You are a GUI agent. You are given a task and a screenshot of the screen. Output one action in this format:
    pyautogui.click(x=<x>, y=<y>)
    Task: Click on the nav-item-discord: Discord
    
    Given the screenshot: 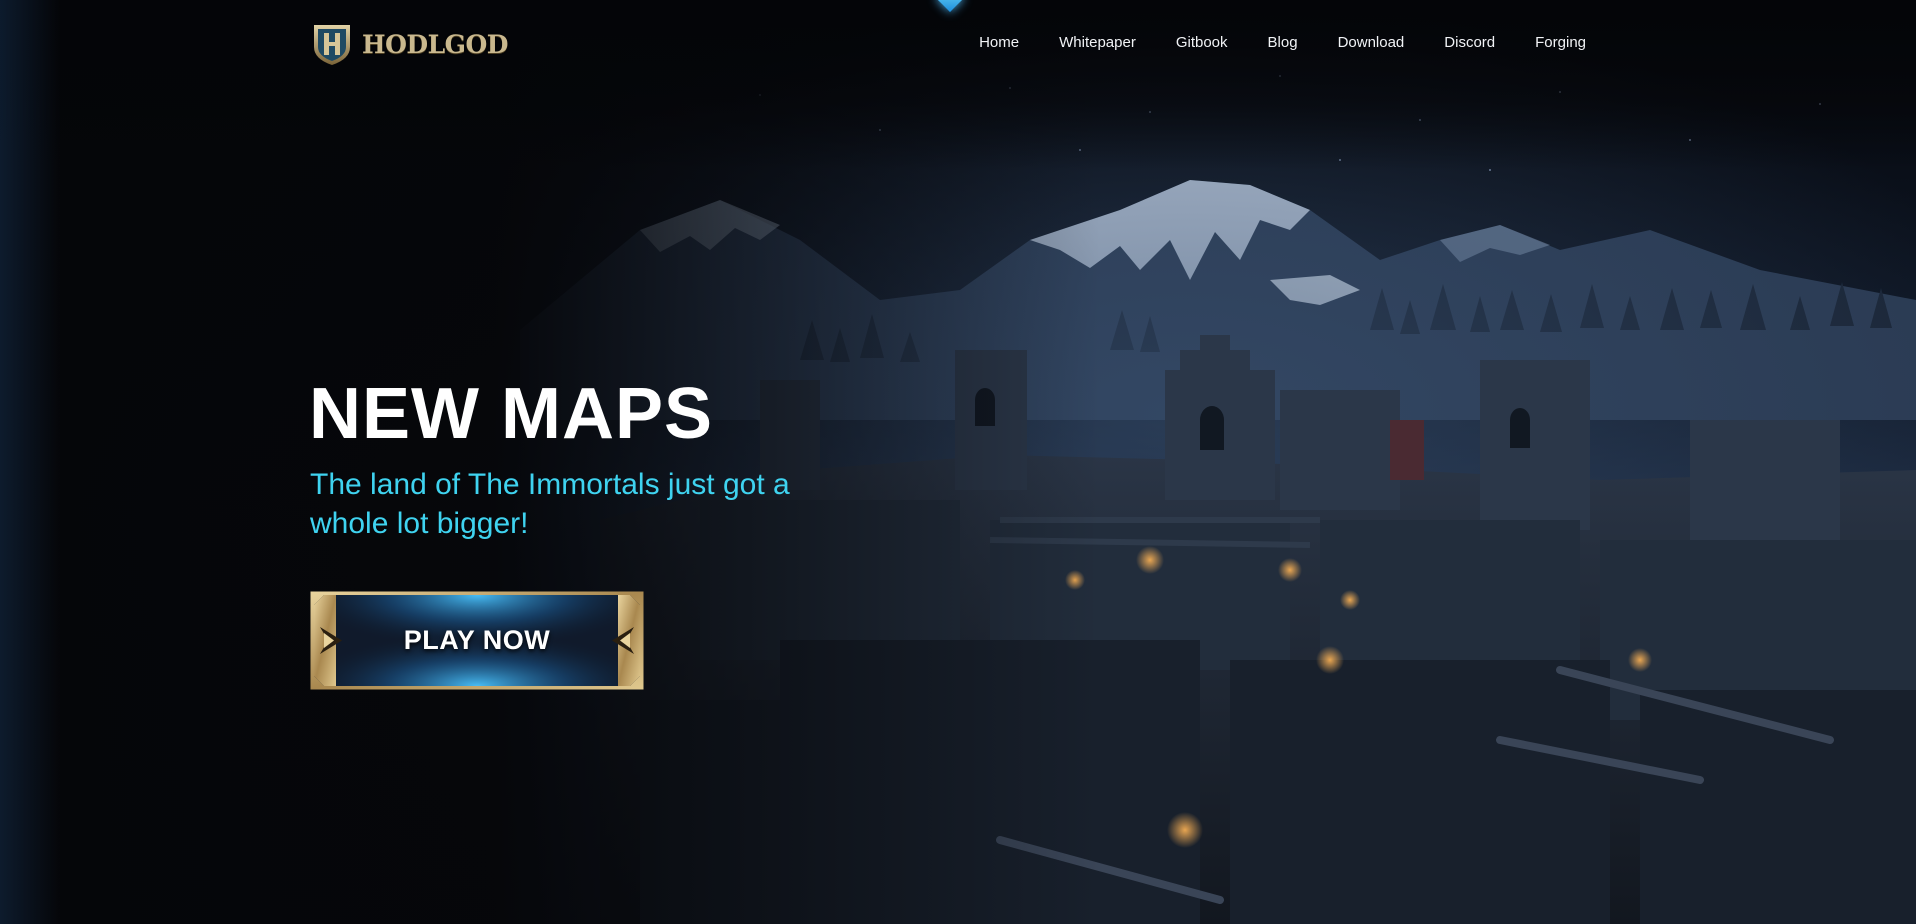 What is the action you would take?
    pyautogui.click(x=1469, y=42)
    